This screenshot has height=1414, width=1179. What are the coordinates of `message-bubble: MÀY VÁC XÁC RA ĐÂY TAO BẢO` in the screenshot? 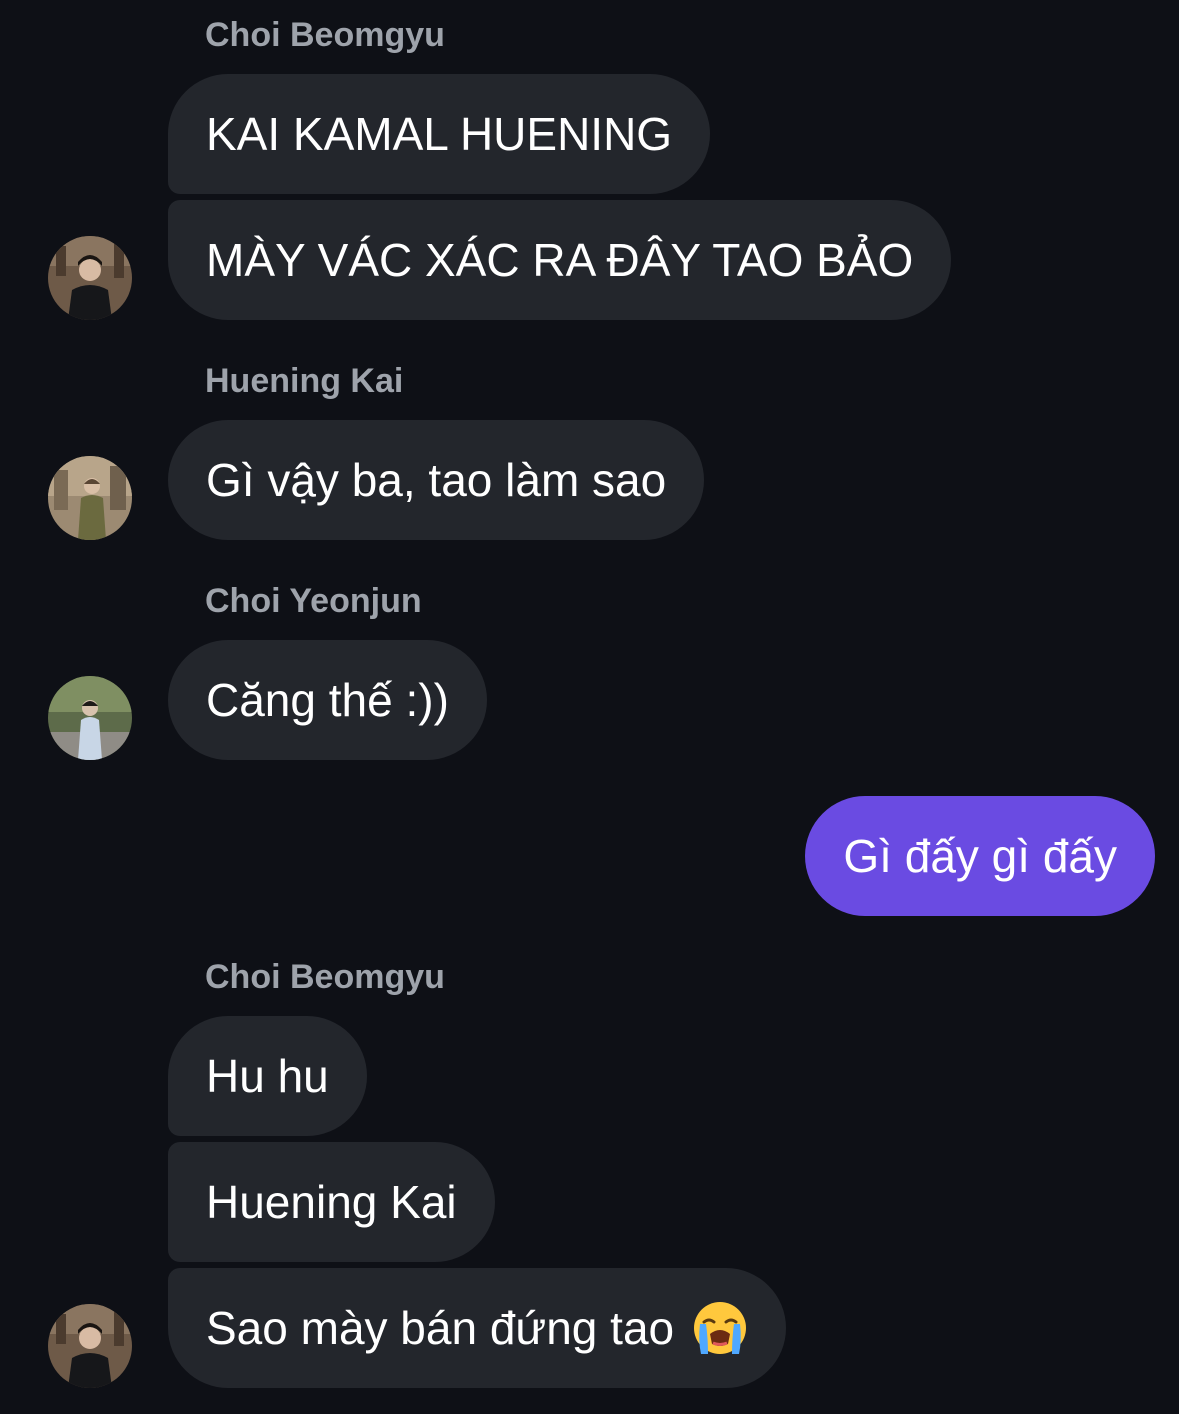 It's located at (560, 260).